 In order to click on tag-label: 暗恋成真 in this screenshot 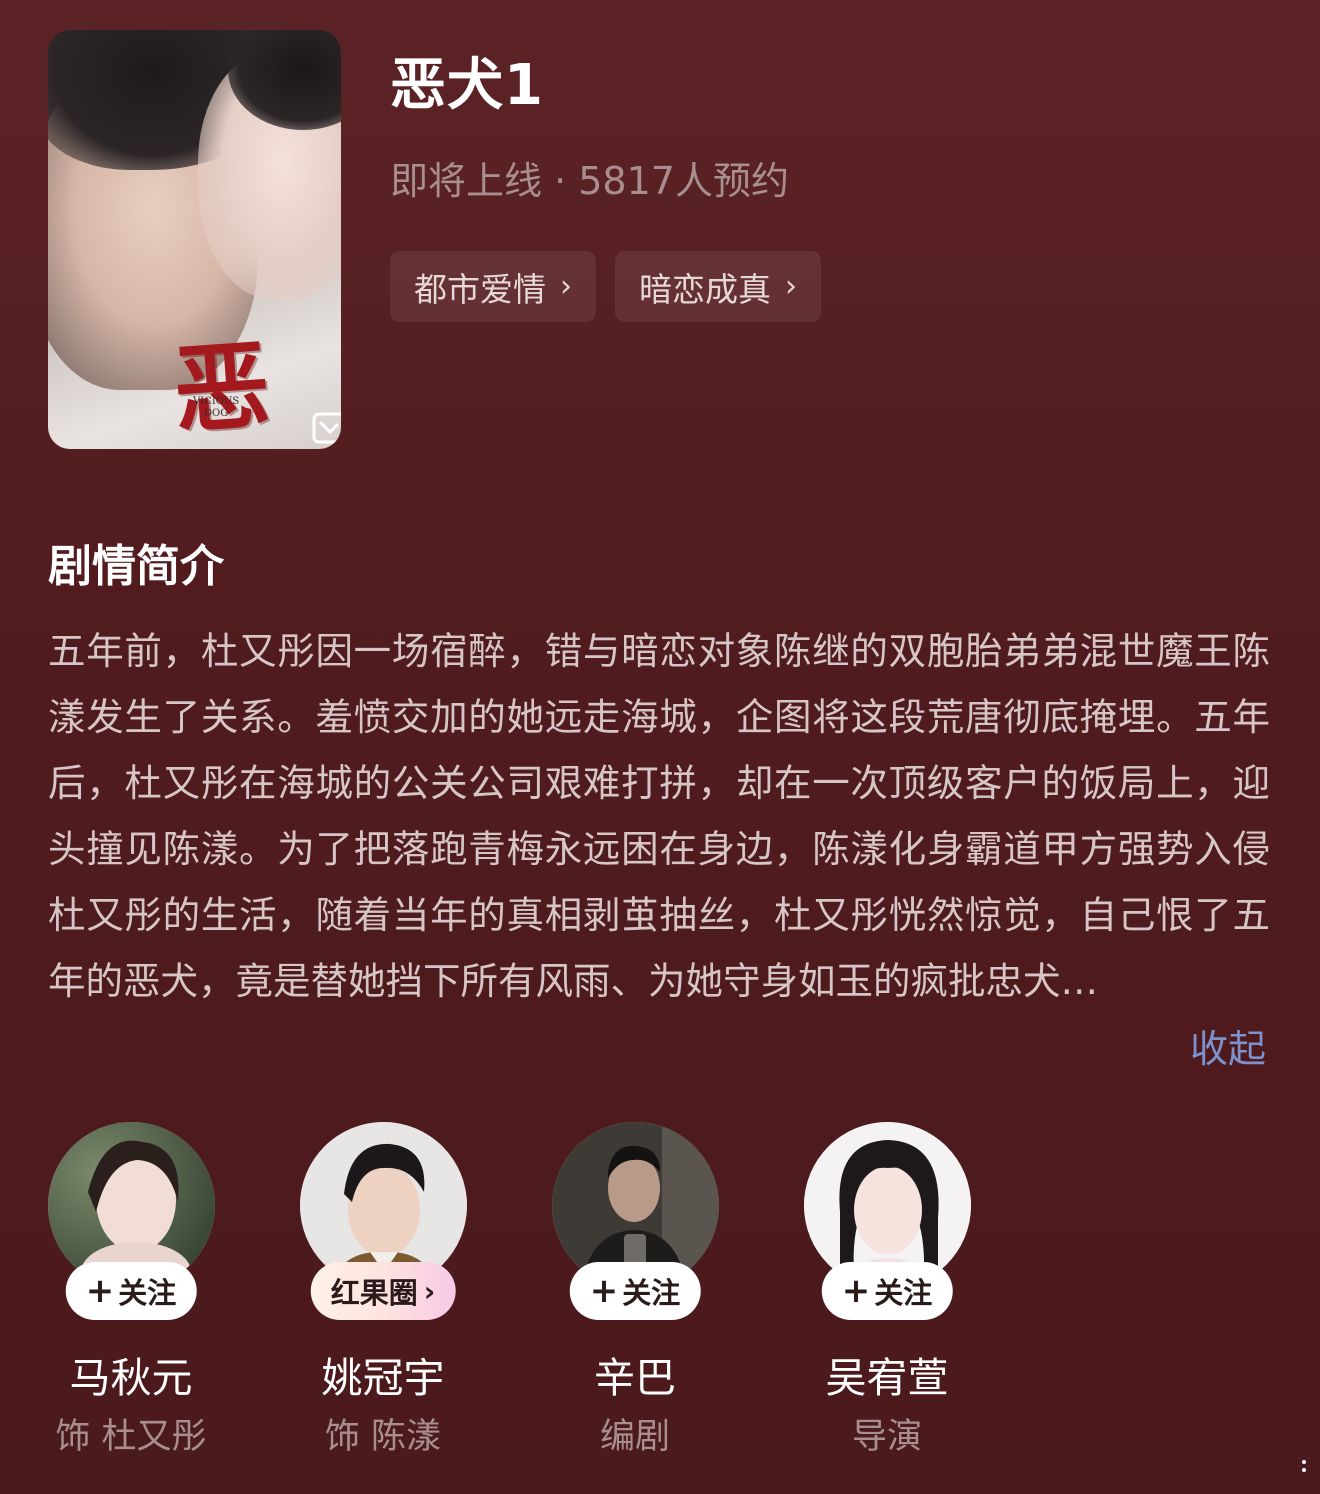, I will do `click(705, 289)`.